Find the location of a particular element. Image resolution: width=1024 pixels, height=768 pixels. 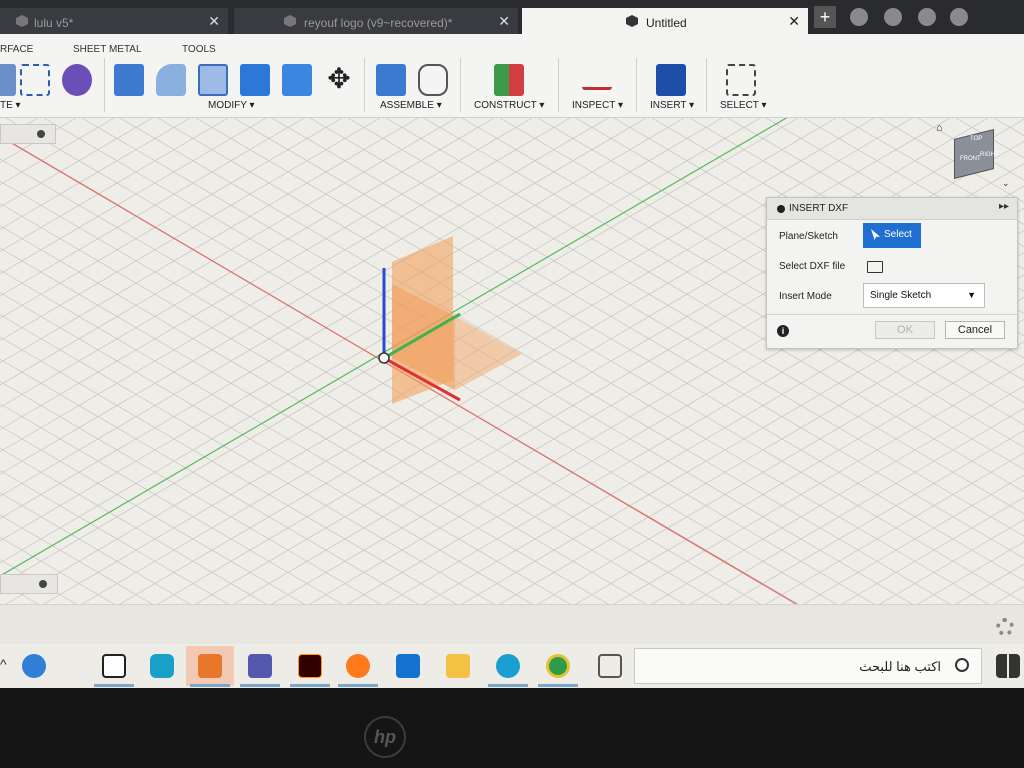

group-modify: MODIFY ▾ is located at coordinates (231, 105).